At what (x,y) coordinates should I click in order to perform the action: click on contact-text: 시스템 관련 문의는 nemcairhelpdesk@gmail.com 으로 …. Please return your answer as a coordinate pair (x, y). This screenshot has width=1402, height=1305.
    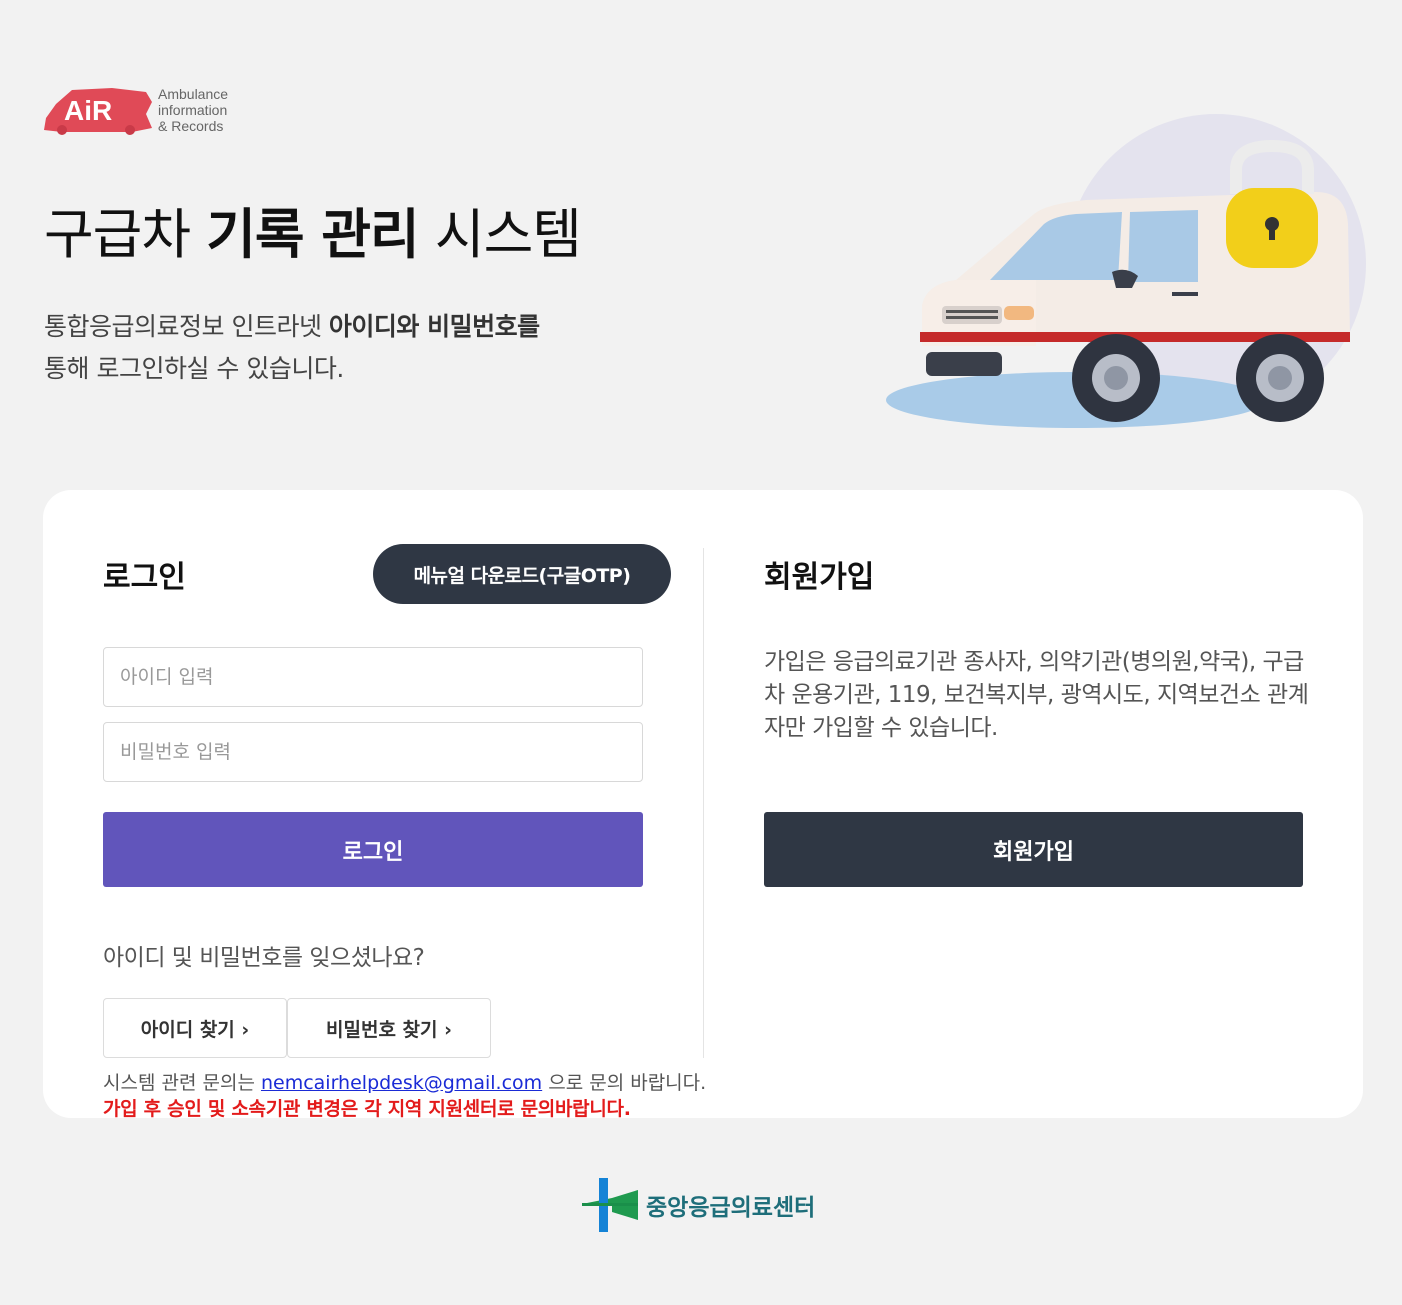
    Looking at the image, I should click on (405, 1083).